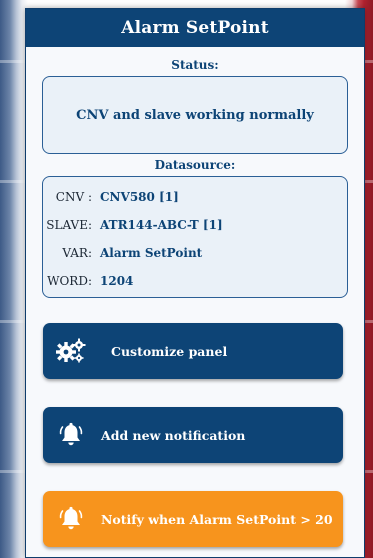  I want to click on datasource-row-var: VAR: Alarm SetPoint, so click(195, 253).